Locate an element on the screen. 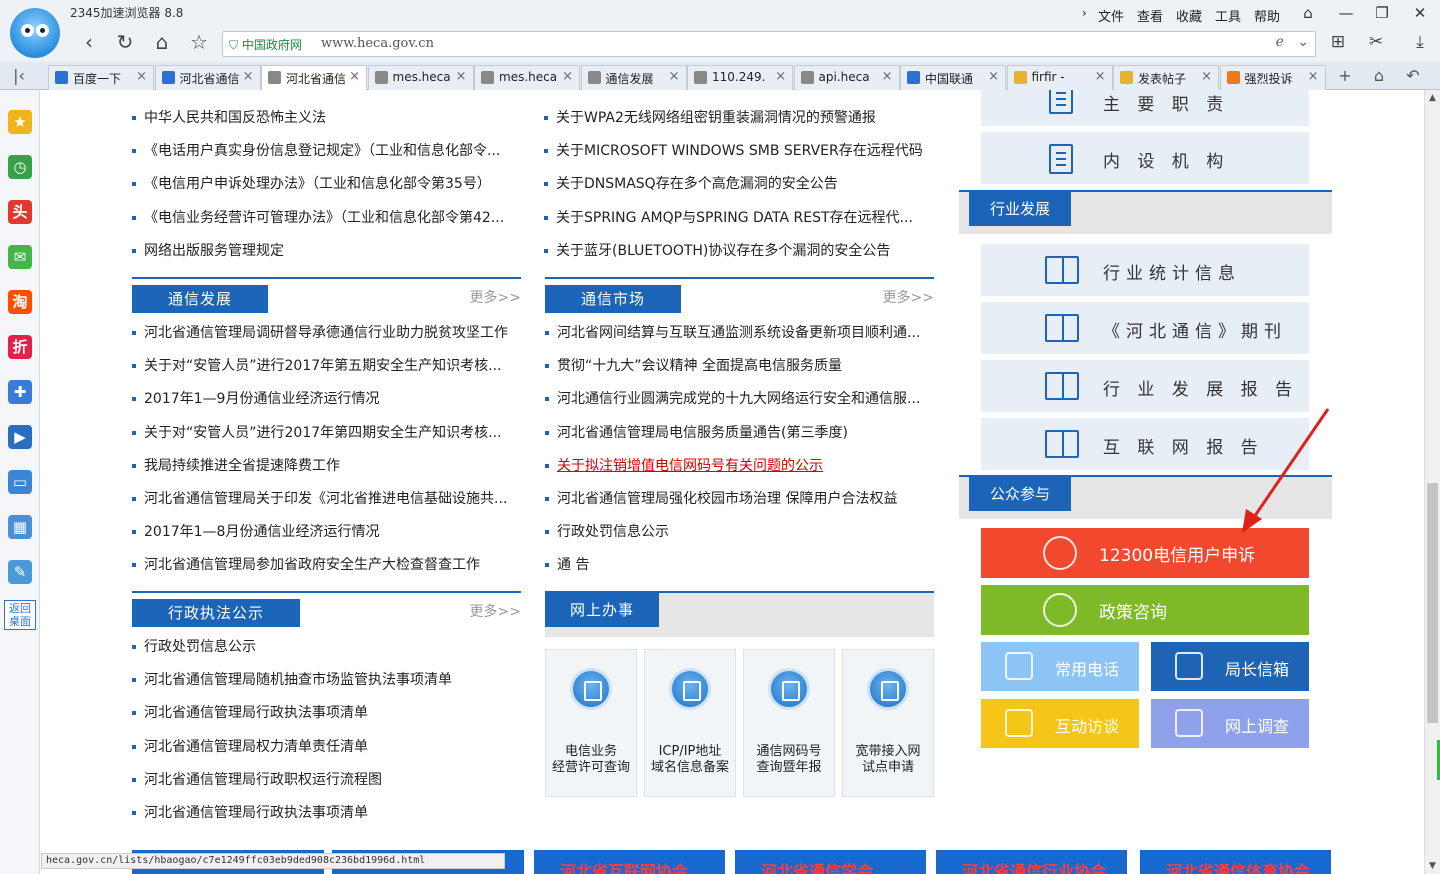  complaint-12300-button: 12300电信用户申诉 is located at coordinates (1145, 553).